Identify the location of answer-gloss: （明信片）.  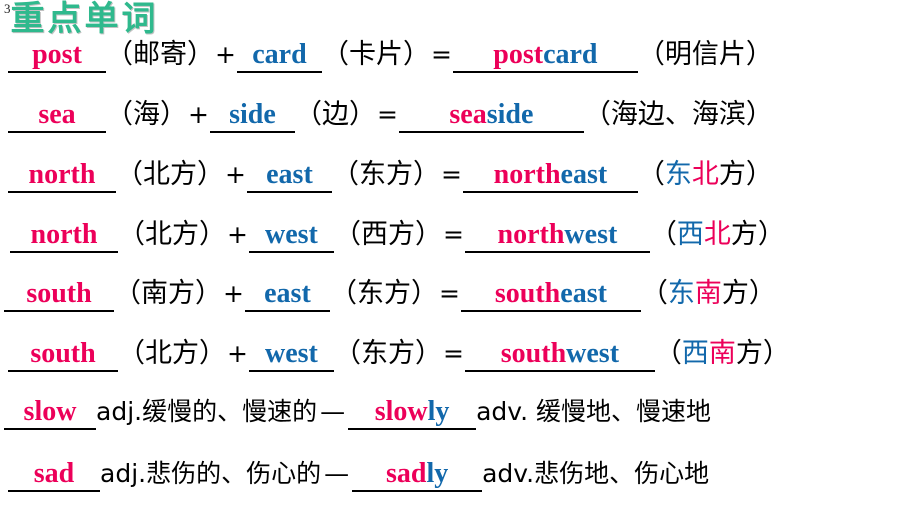
(705, 54).